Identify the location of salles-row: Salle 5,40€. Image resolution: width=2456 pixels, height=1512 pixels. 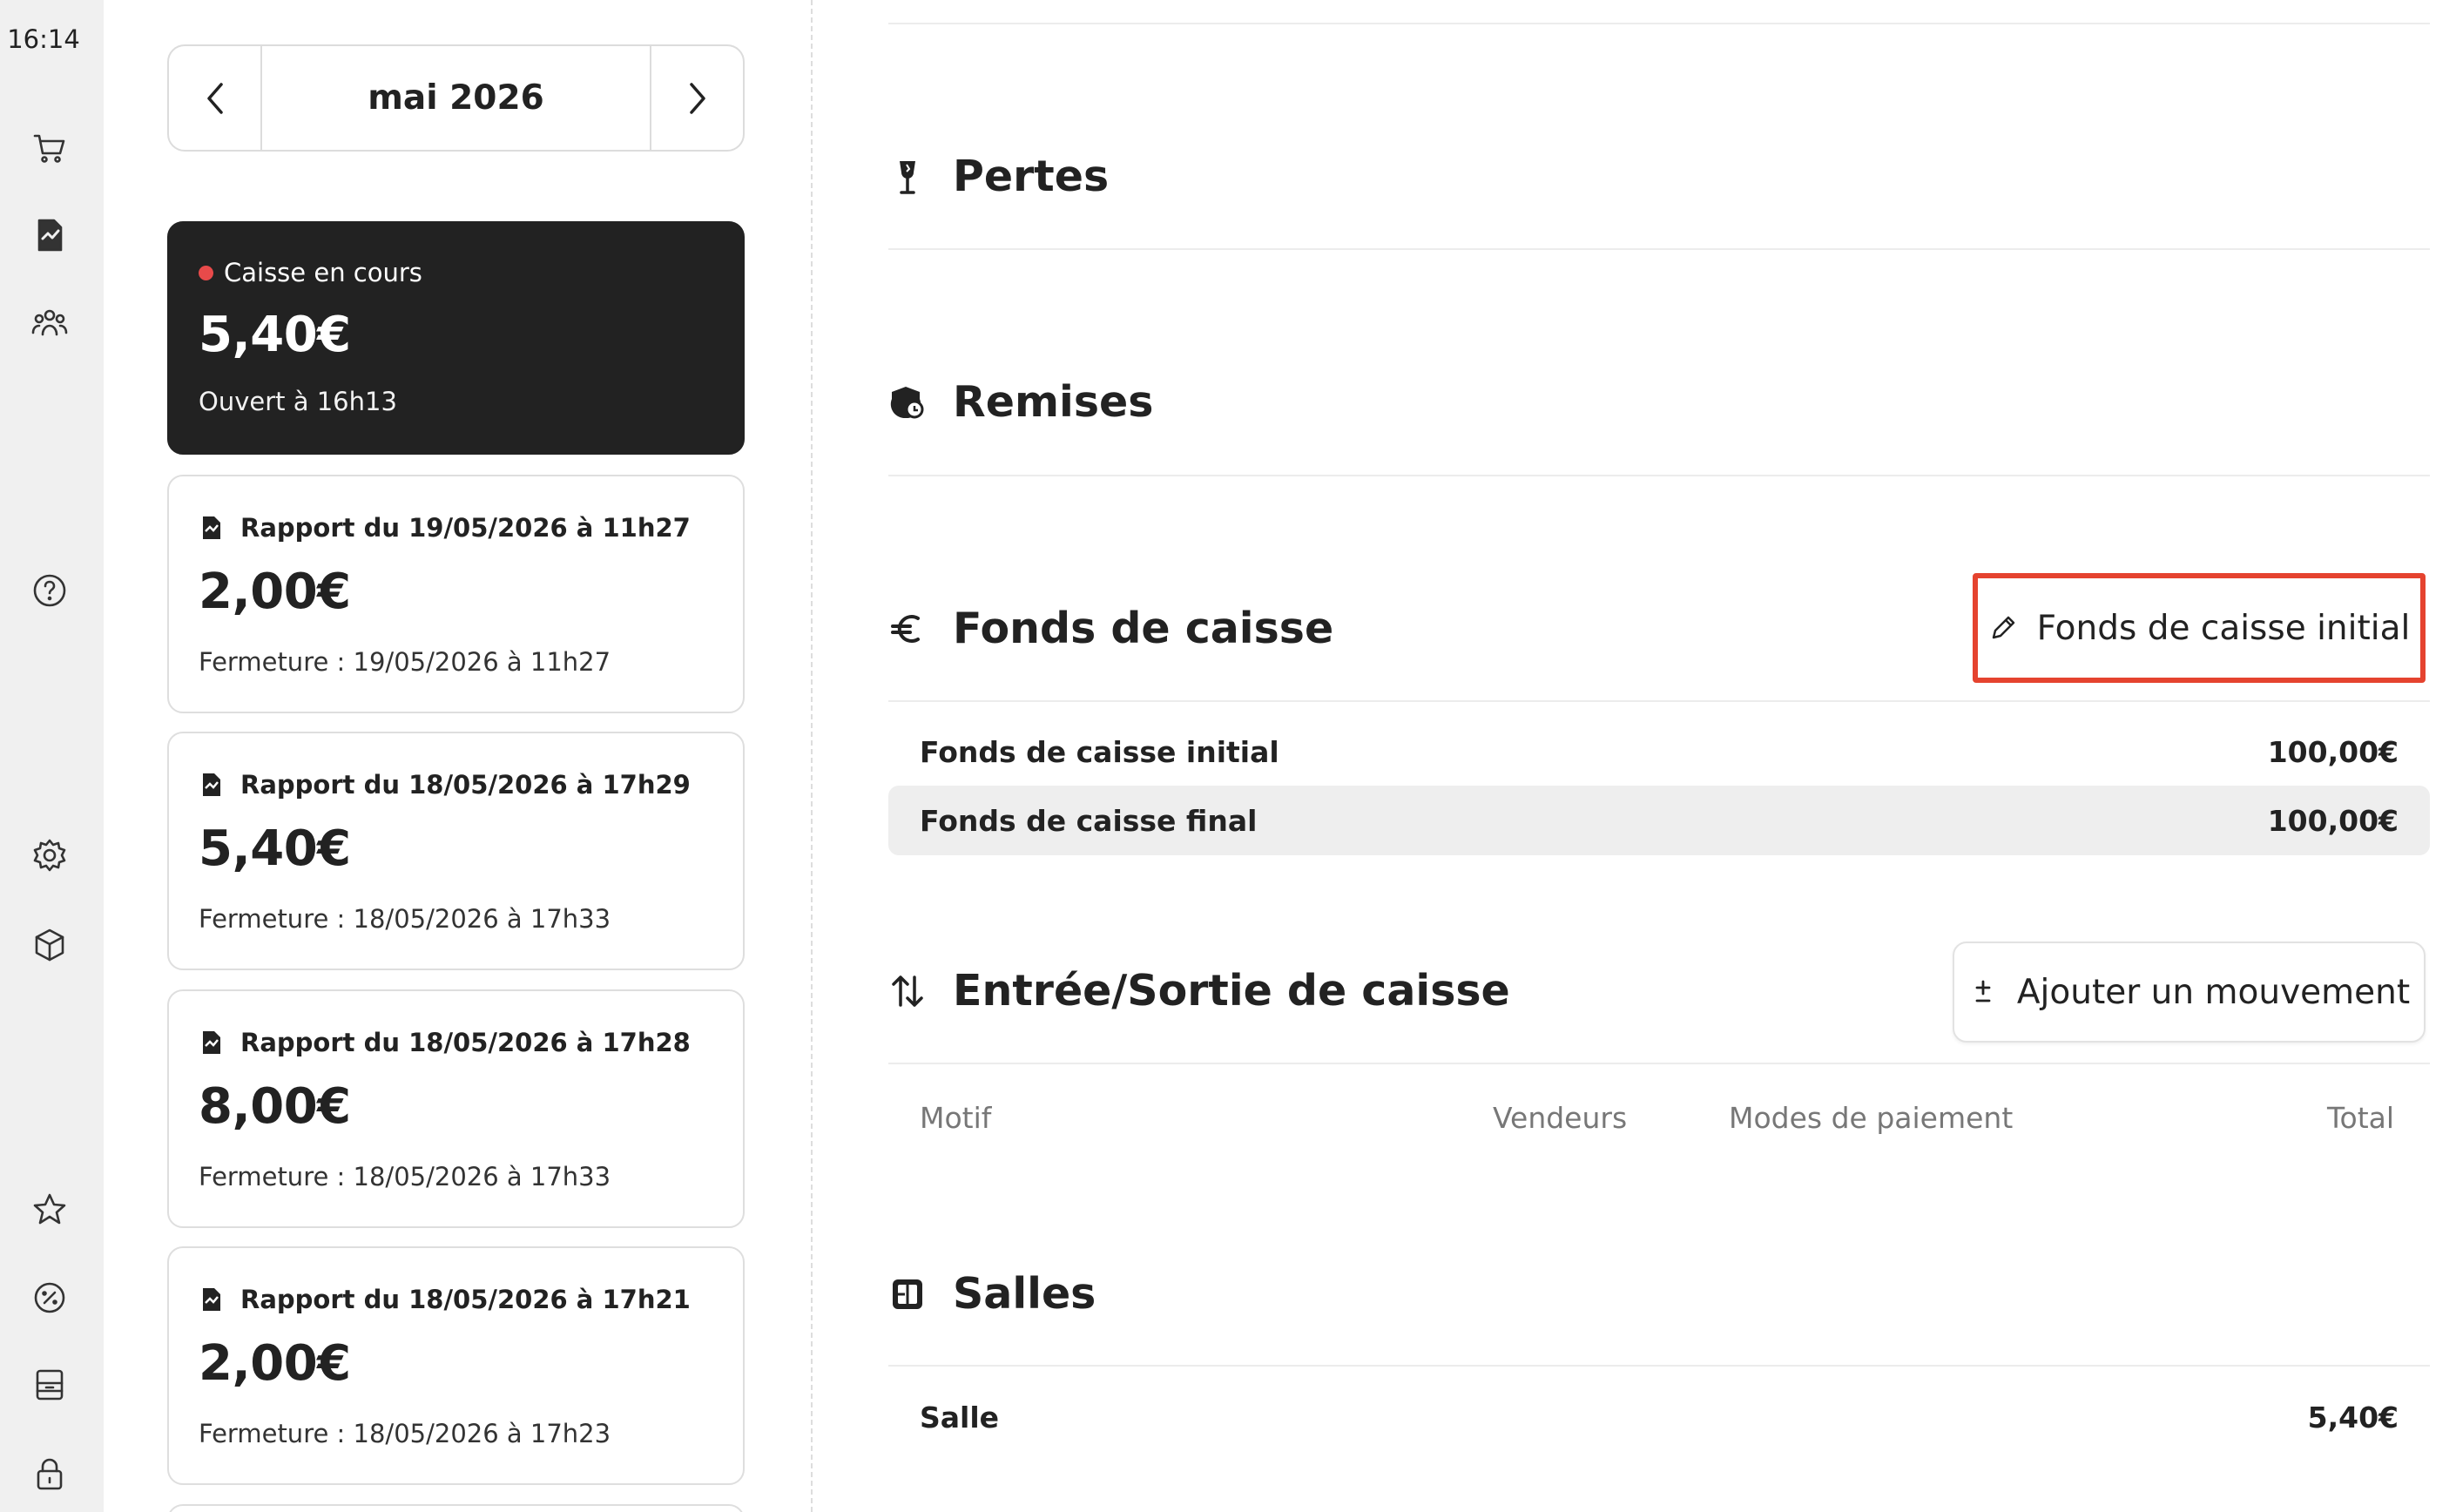
(1659, 1417).